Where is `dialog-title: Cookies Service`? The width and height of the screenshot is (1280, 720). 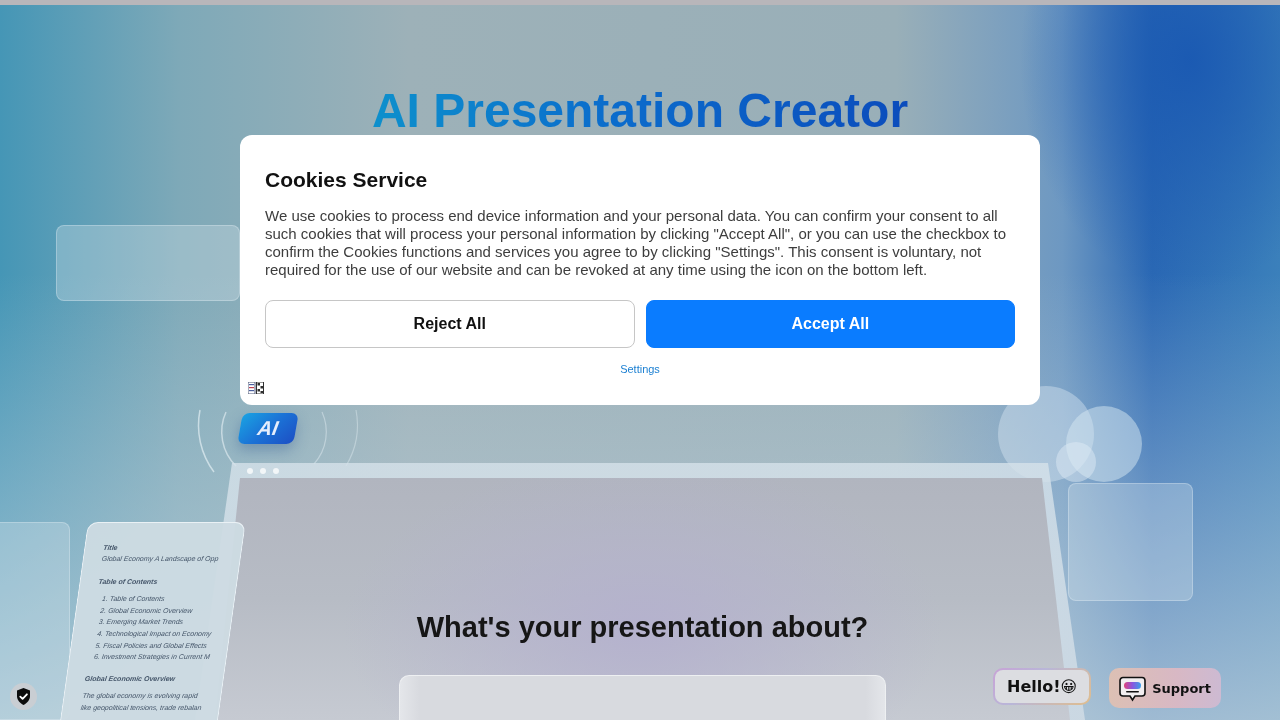 dialog-title: Cookies Service is located at coordinates (347, 179).